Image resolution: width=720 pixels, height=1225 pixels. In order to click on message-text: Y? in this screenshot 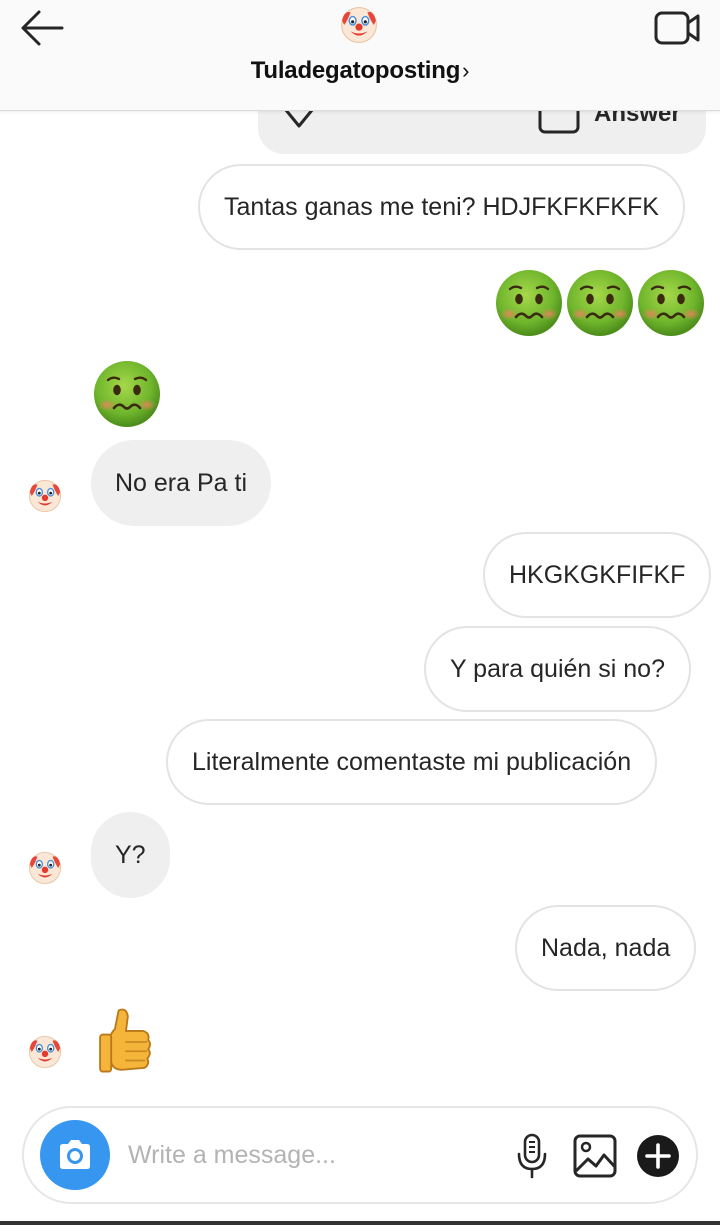, I will do `click(130, 855)`.